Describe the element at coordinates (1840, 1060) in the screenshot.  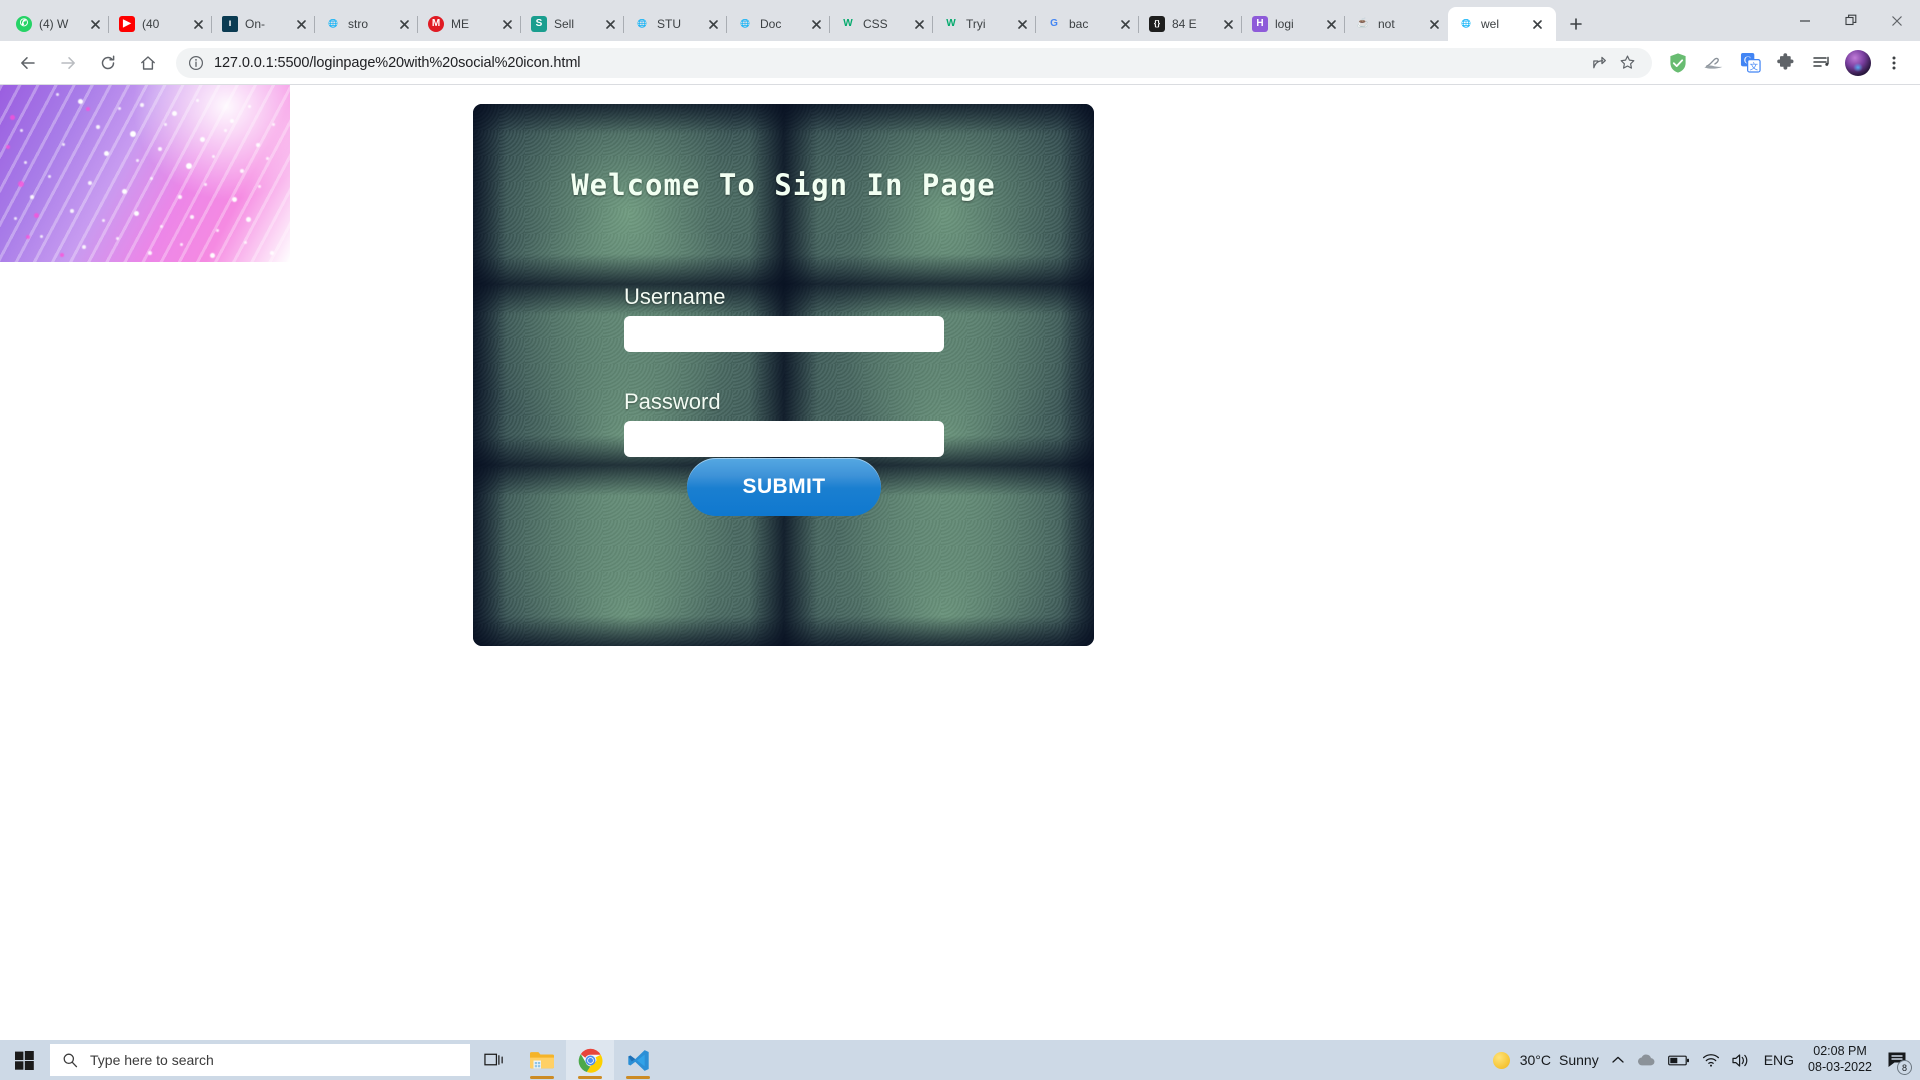
I see `clock-widget: 02:08 PM 08-03-2022` at that location.